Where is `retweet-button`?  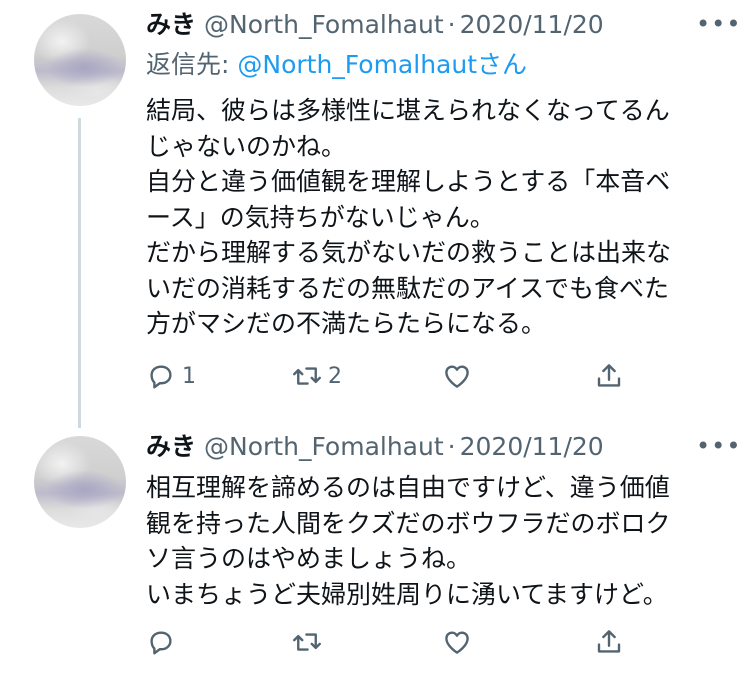 retweet-button is located at coordinates (310, 642).